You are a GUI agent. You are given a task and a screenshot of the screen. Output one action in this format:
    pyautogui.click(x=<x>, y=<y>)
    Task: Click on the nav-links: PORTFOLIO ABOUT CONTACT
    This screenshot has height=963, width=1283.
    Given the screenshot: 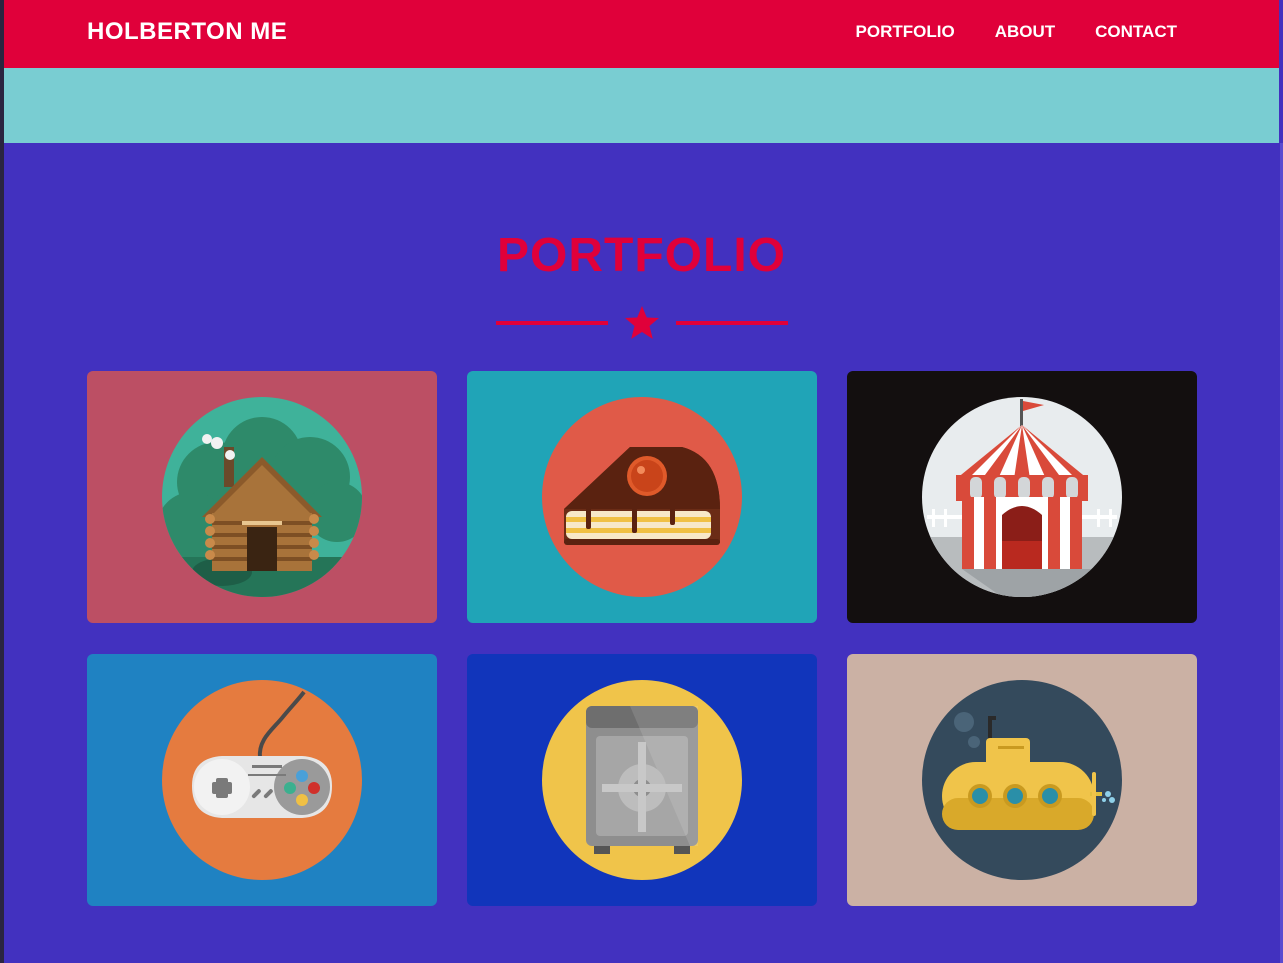 What is the action you would take?
    pyautogui.click(x=1016, y=32)
    